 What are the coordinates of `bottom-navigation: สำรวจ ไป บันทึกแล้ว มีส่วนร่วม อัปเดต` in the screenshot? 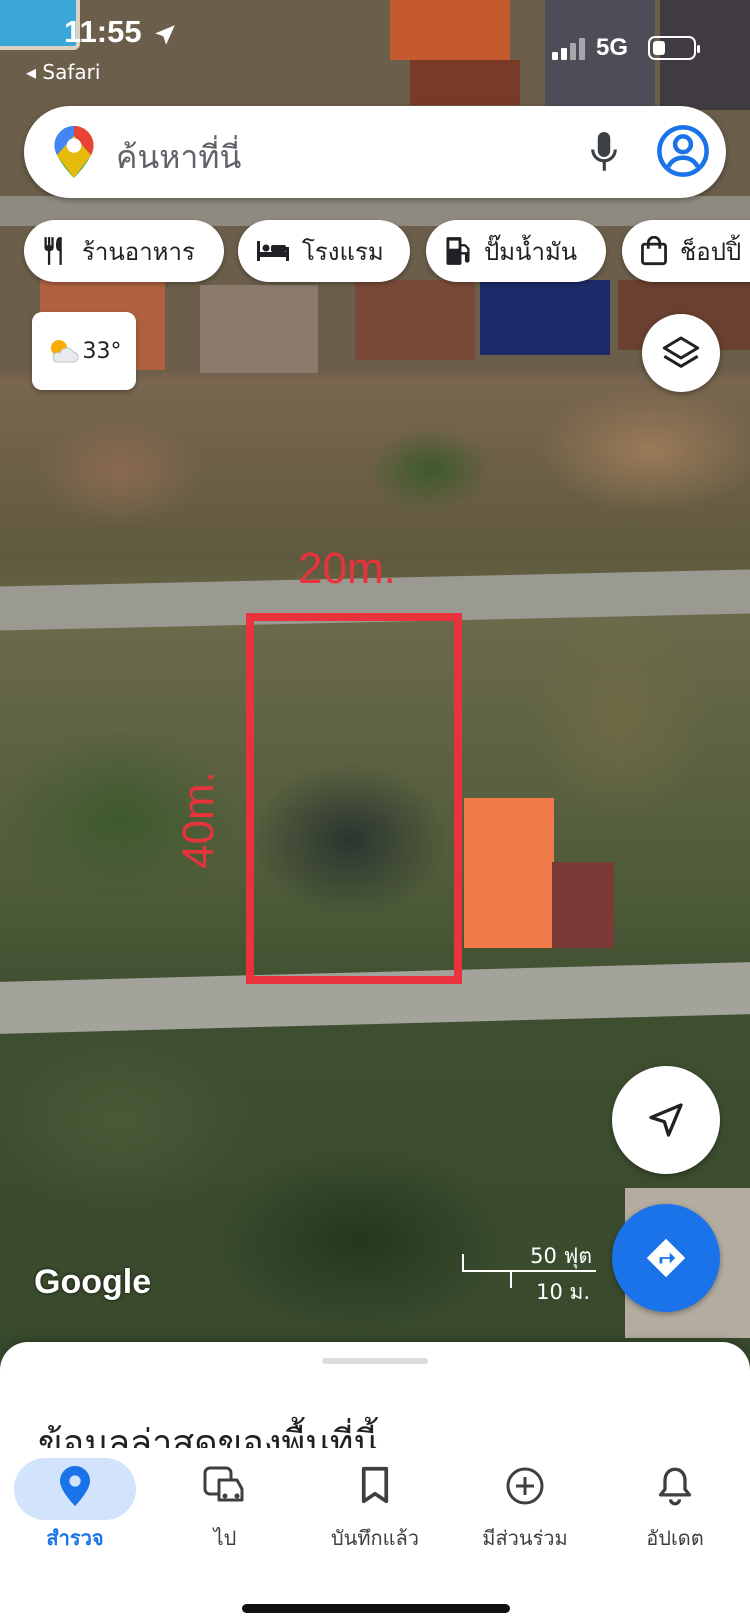 It's located at (375, 1535).